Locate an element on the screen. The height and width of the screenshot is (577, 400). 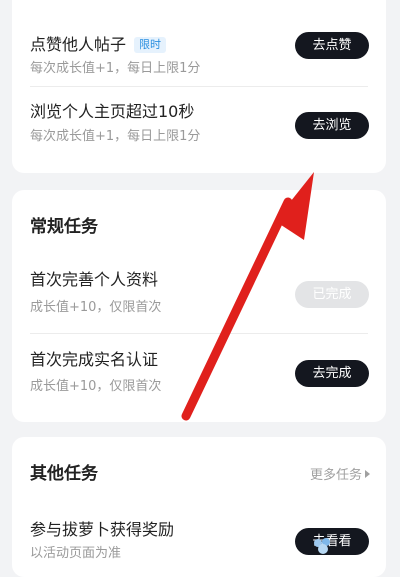
go-like-button: 去点赞 is located at coordinates (332, 45).